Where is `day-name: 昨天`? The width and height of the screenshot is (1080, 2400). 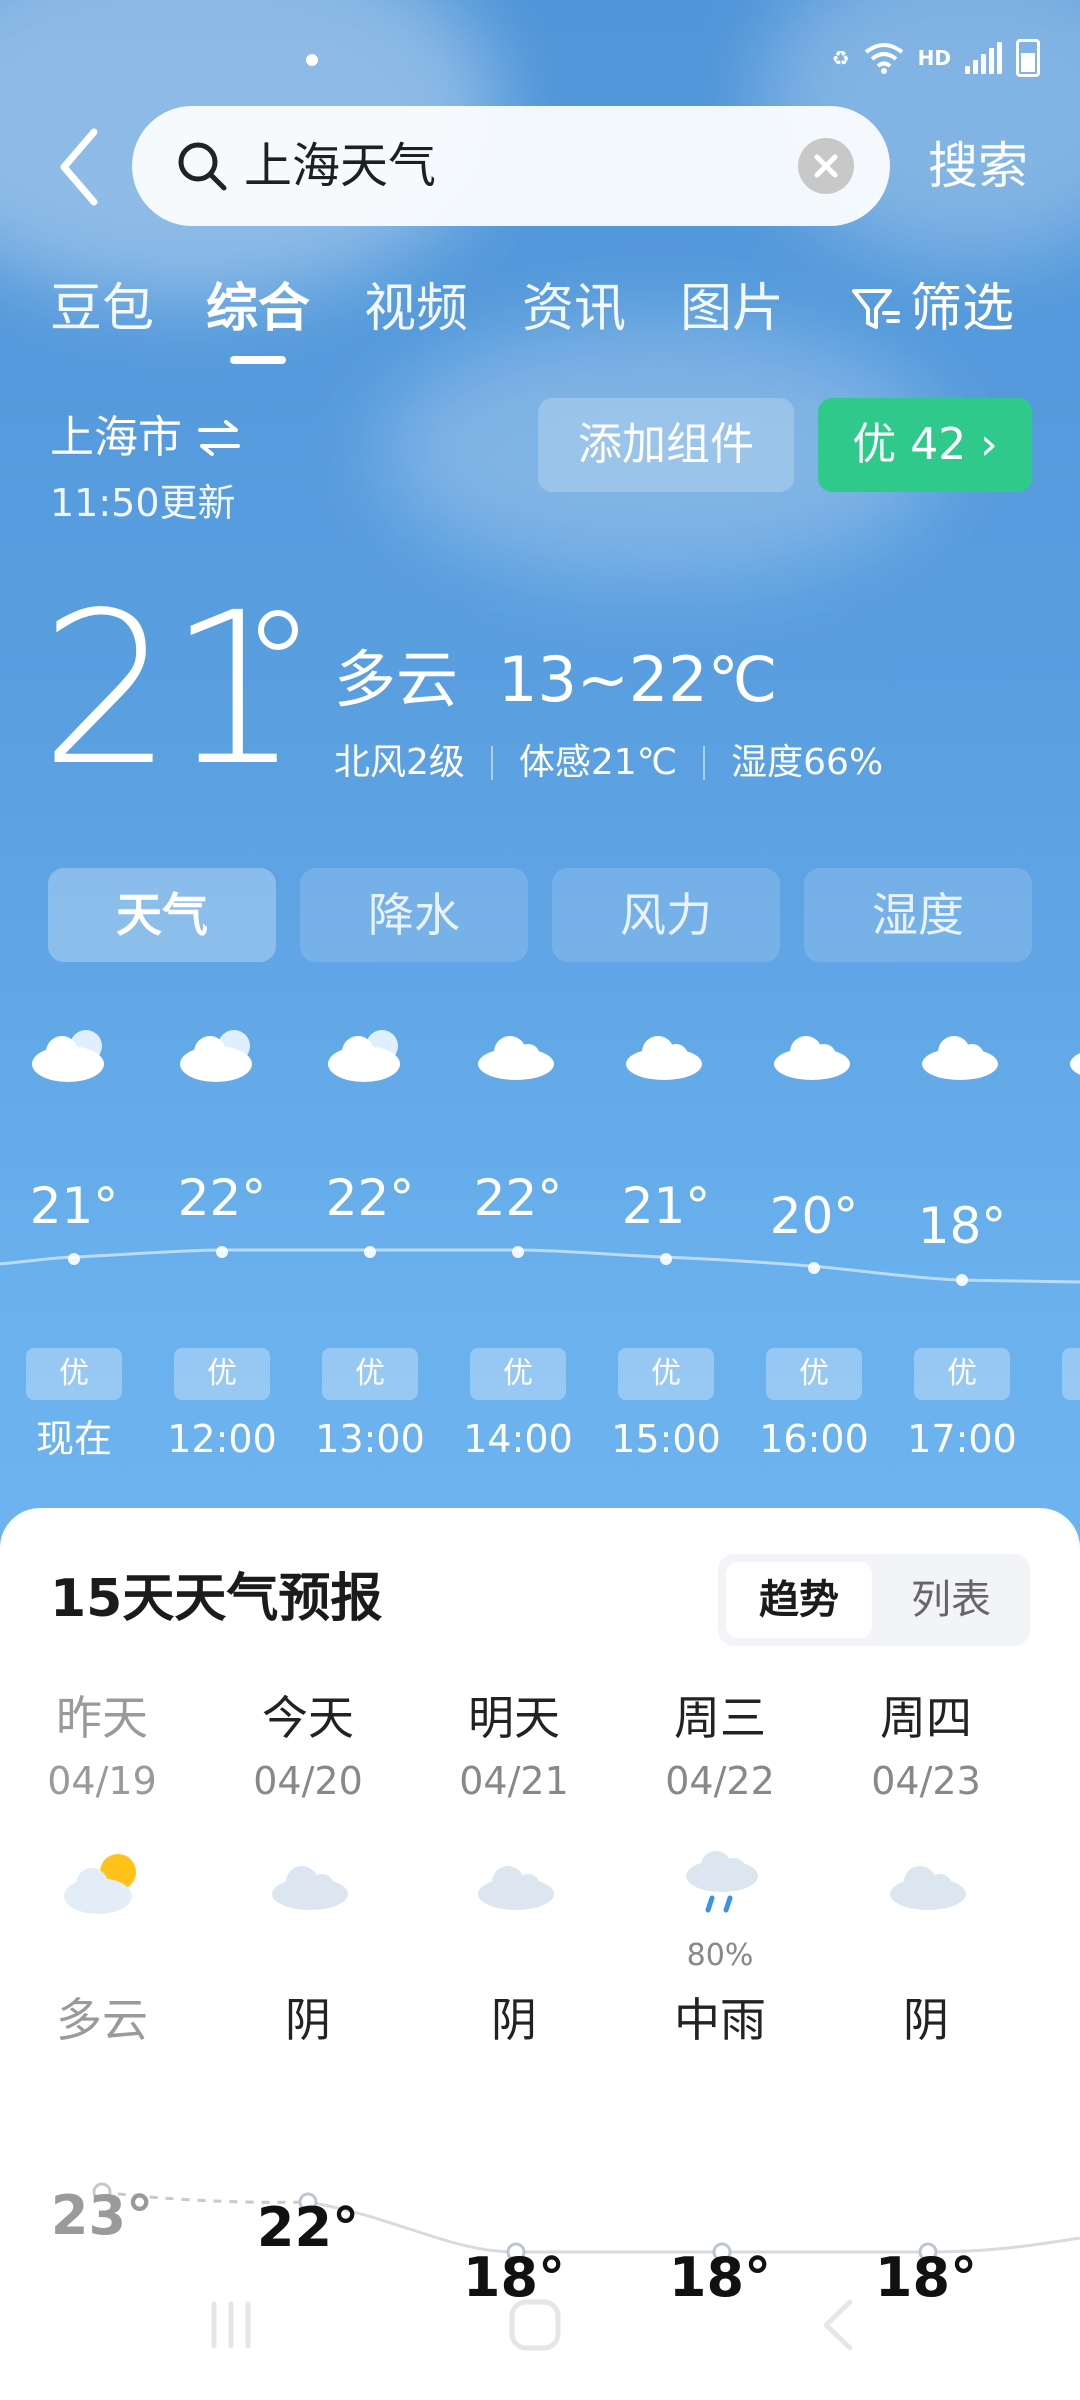 day-name: 昨天 is located at coordinates (102, 1718).